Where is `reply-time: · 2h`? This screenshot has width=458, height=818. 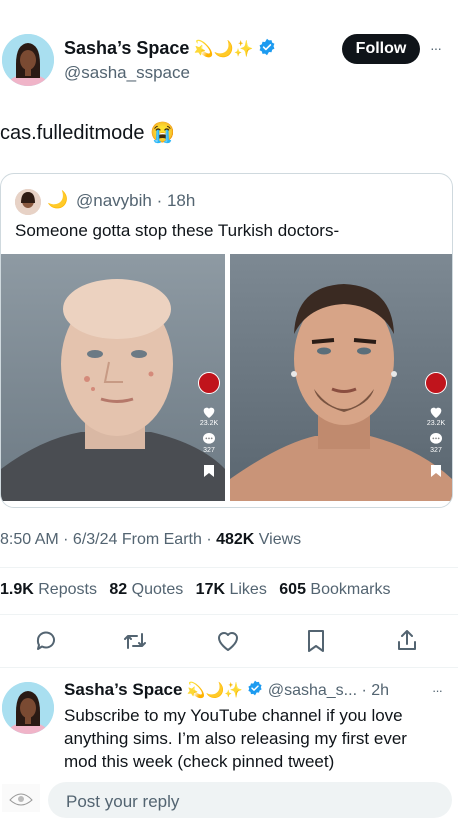 reply-time: · 2h is located at coordinates (375, 690).